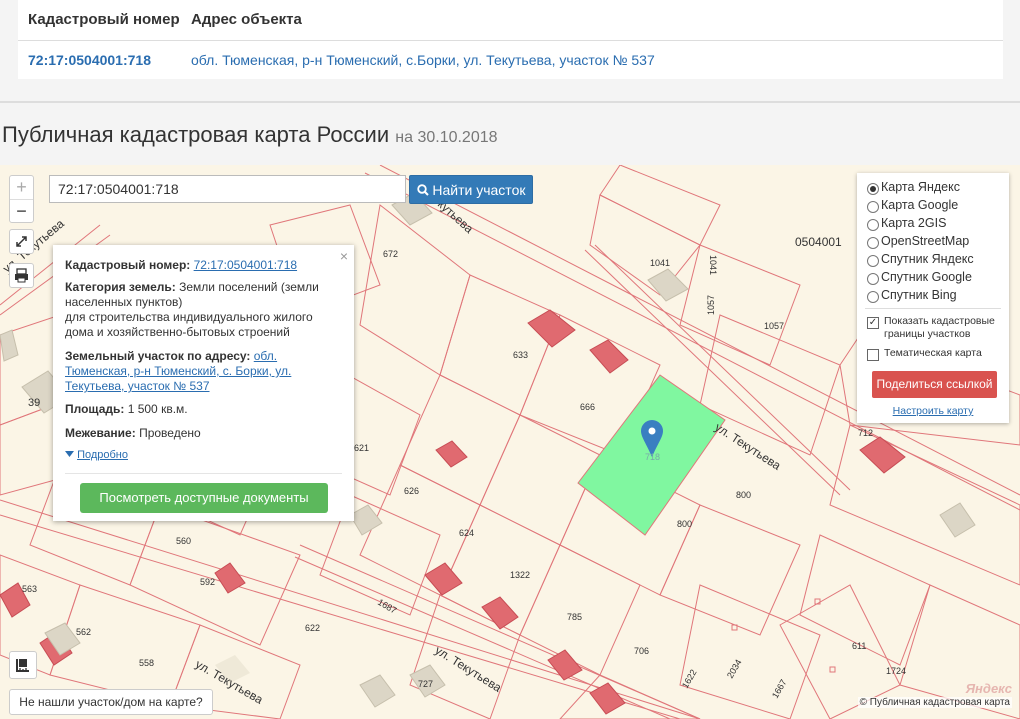 The width and height of the screenshot is (1020, 719). Describe the element at coordinates (934, 384) in the screenshot. I see `share-link-button: Поделиться ссылкой` at that location.